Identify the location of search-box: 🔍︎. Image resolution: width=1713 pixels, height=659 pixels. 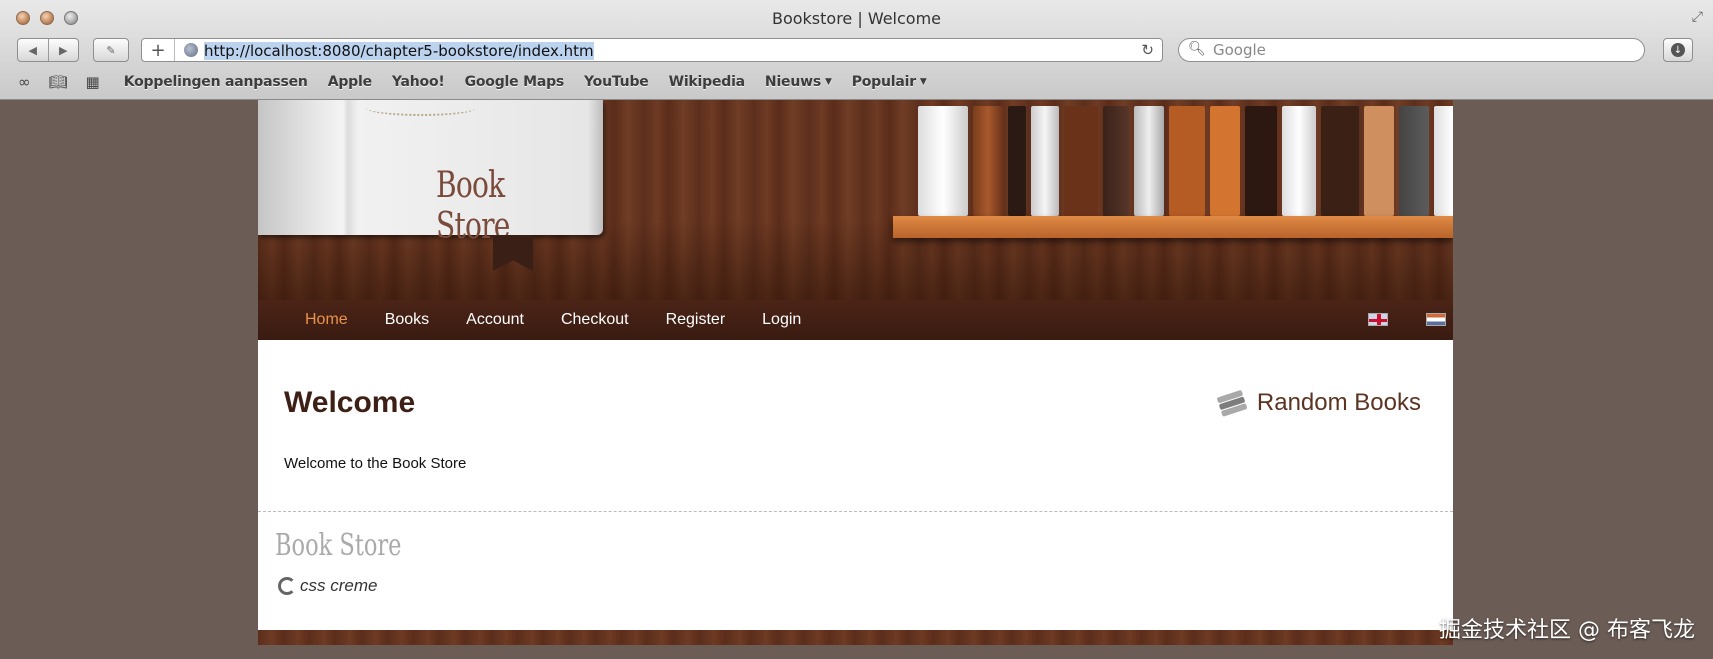
(1411, 50).